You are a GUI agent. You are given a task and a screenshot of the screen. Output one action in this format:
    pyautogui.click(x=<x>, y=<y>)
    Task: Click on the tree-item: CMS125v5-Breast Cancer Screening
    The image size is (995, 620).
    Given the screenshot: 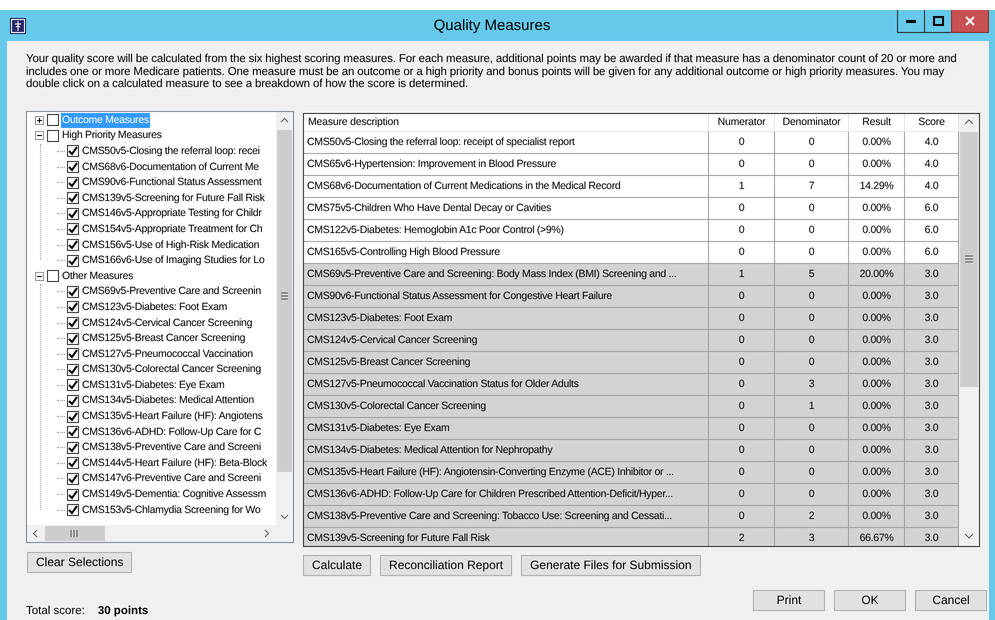 What is the action you would take?
    pyautogui.click(x=163, y=338)
    